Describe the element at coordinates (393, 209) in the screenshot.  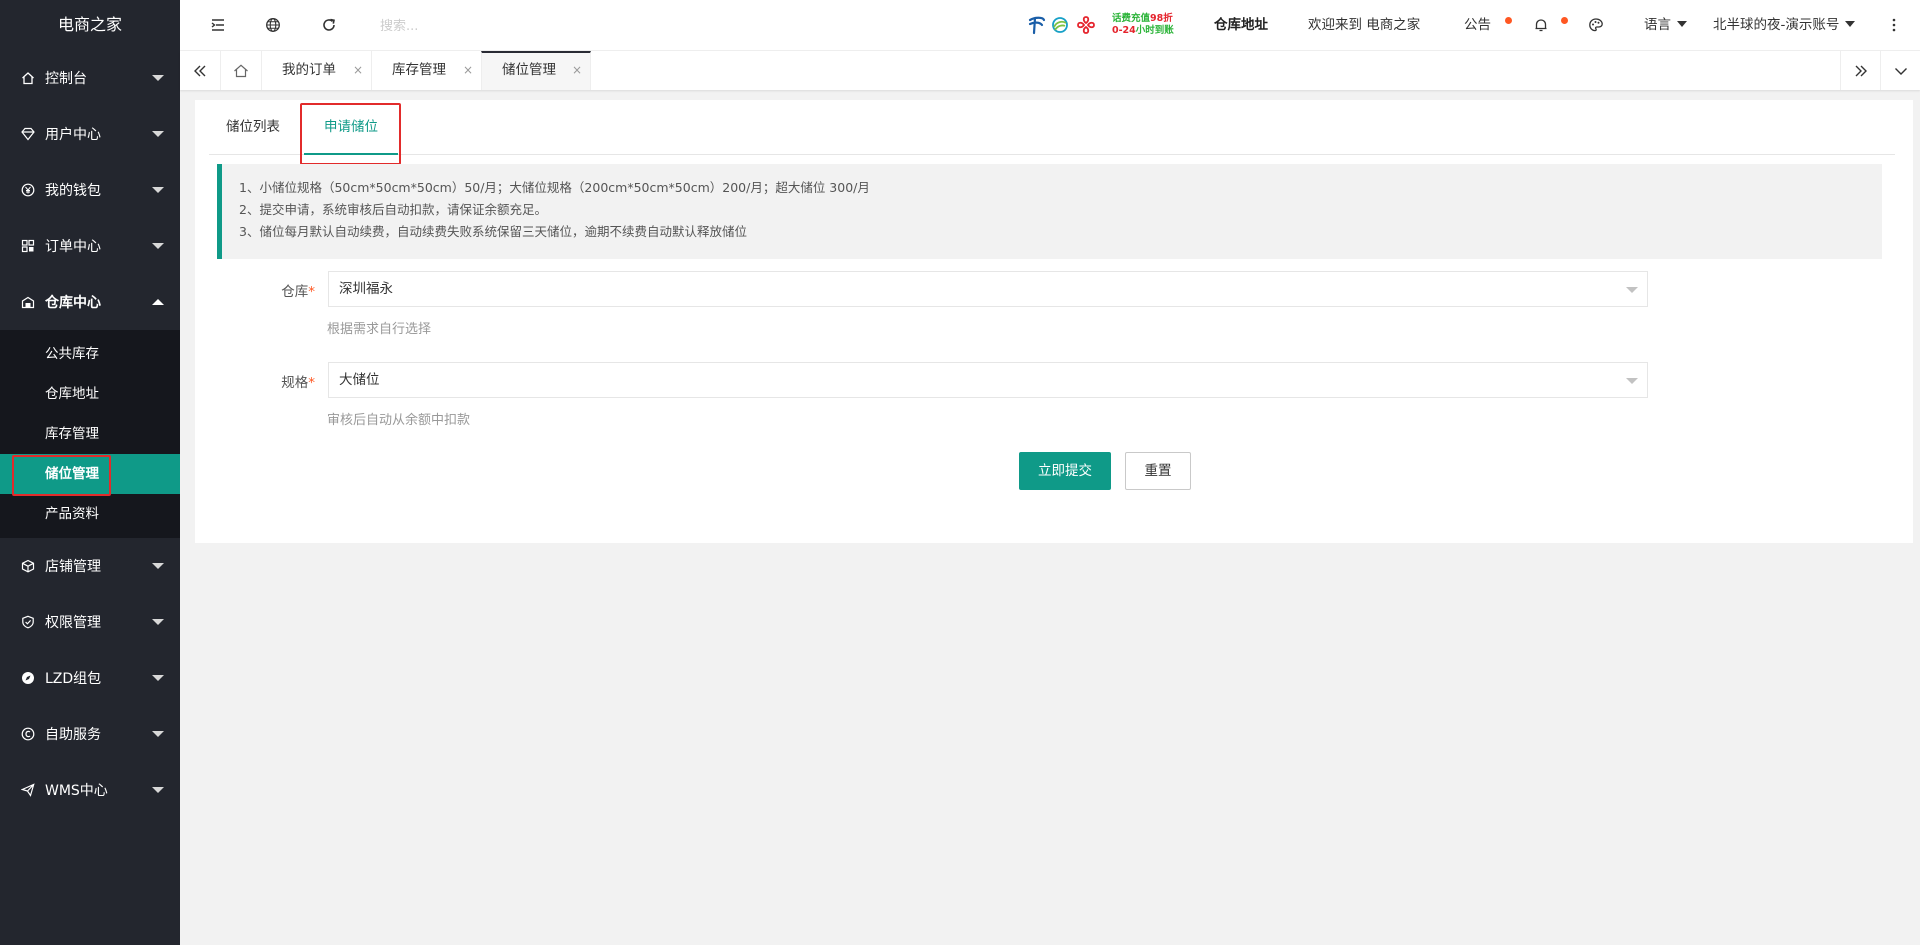
I see `notice-line: 2、提交申请，系统审核后自动扣款，请保证余额充足。` at that location.